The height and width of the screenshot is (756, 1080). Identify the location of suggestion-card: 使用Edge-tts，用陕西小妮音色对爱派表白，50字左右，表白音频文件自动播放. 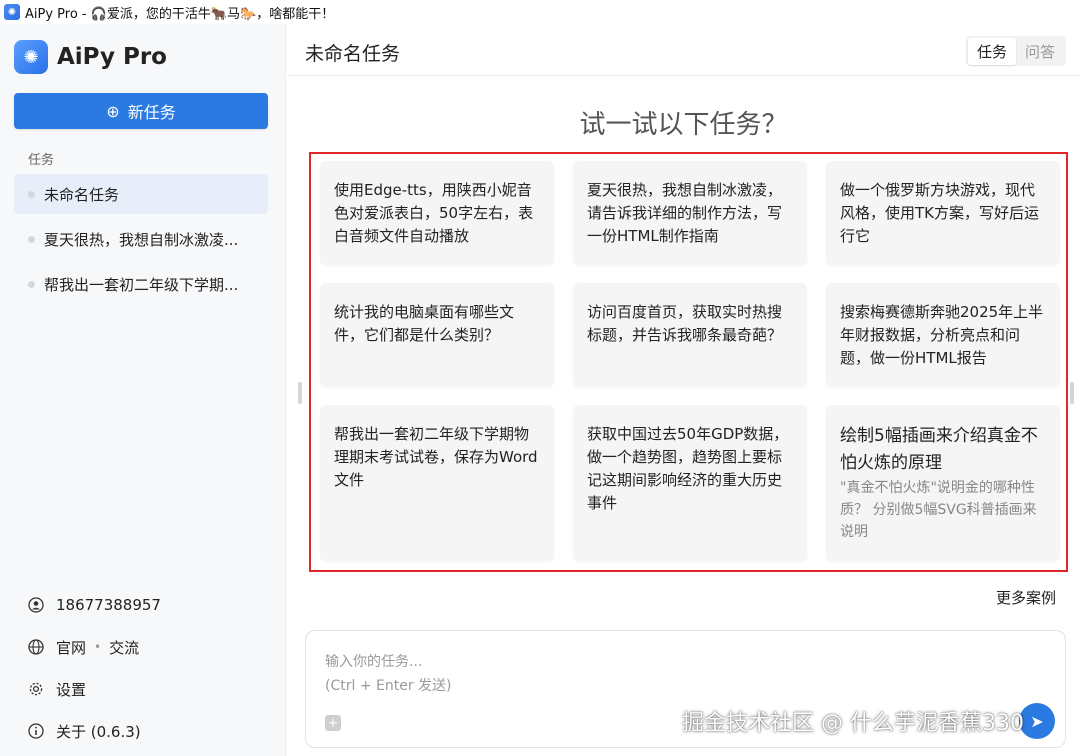
(437, 213).